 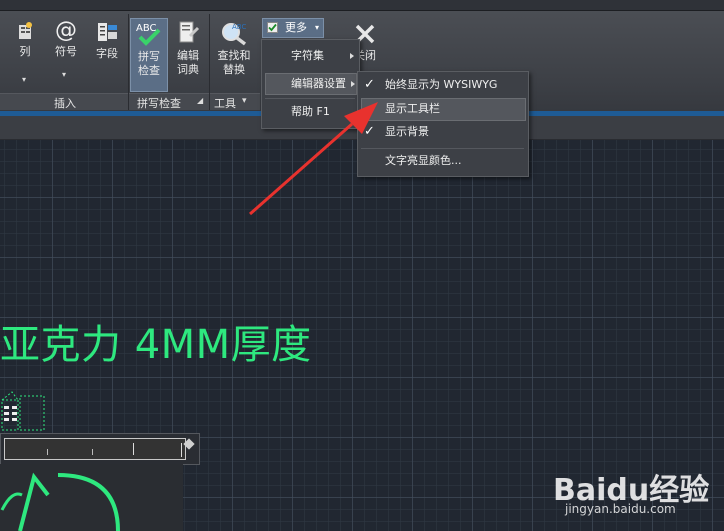 I want to click on symbol-button: @ 符号, so click(x=66, y=39).